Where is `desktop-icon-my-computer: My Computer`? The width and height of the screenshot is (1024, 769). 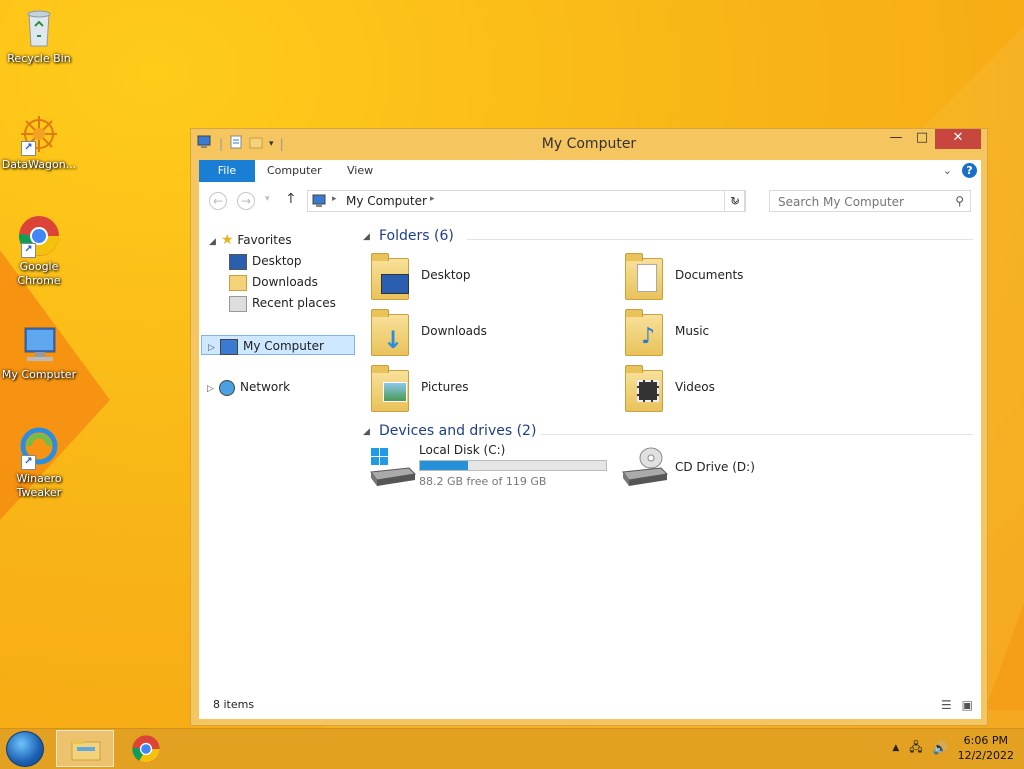 desktop-icon-my-computer: My Computer is located at coordinates (39, 352).